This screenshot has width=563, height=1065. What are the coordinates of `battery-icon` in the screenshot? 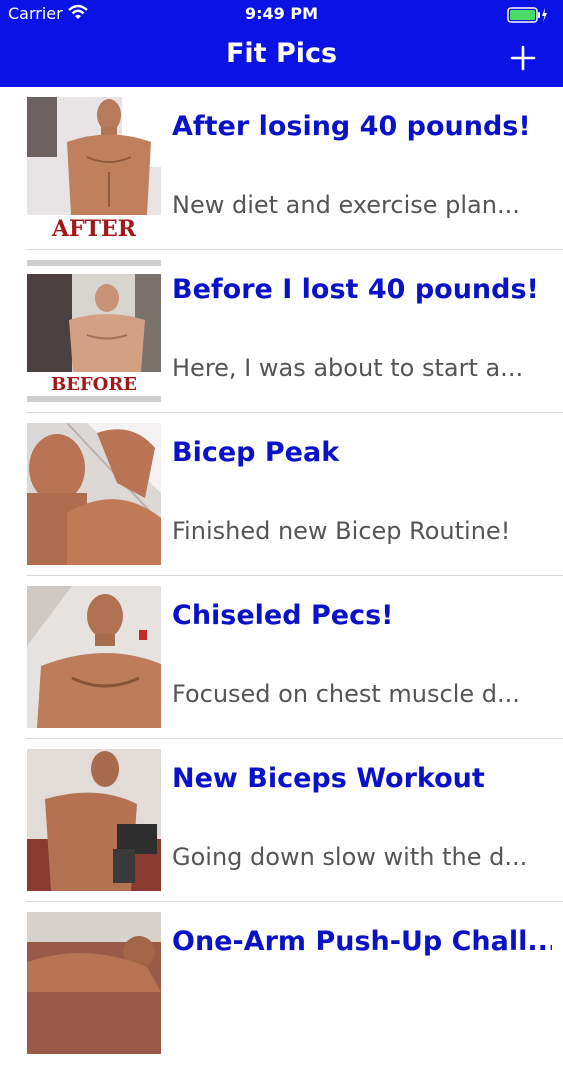 It's located at (527, 15).